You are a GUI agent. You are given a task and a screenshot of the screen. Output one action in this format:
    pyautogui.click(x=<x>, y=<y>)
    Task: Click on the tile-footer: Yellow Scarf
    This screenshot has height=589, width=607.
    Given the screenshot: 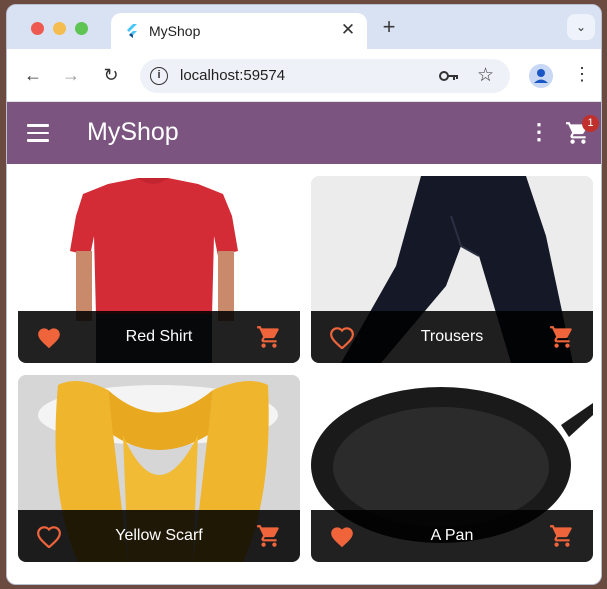 What is the action you would take?
    pyautogui.click(x=159, y=536)
    